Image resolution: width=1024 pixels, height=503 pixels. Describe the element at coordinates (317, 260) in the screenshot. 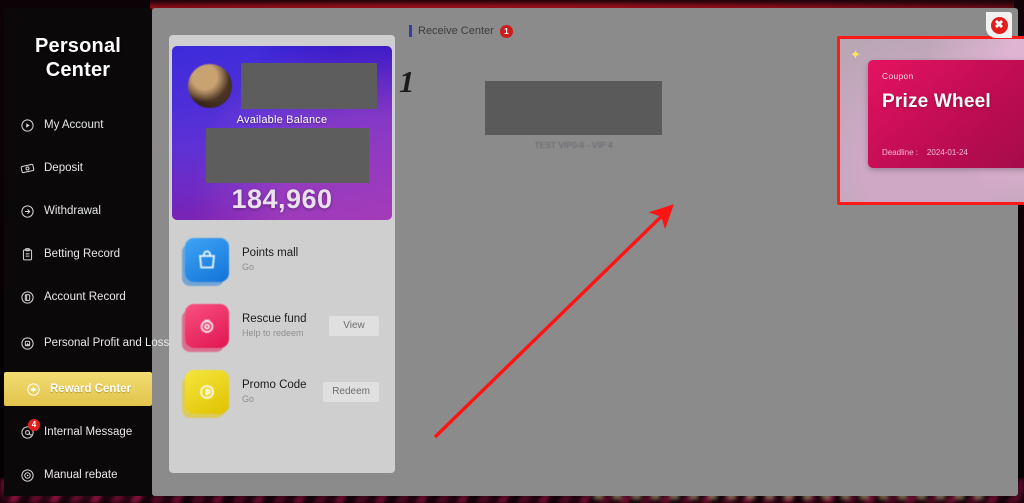

I see `menu-row-text: Points mall Go` at that location.